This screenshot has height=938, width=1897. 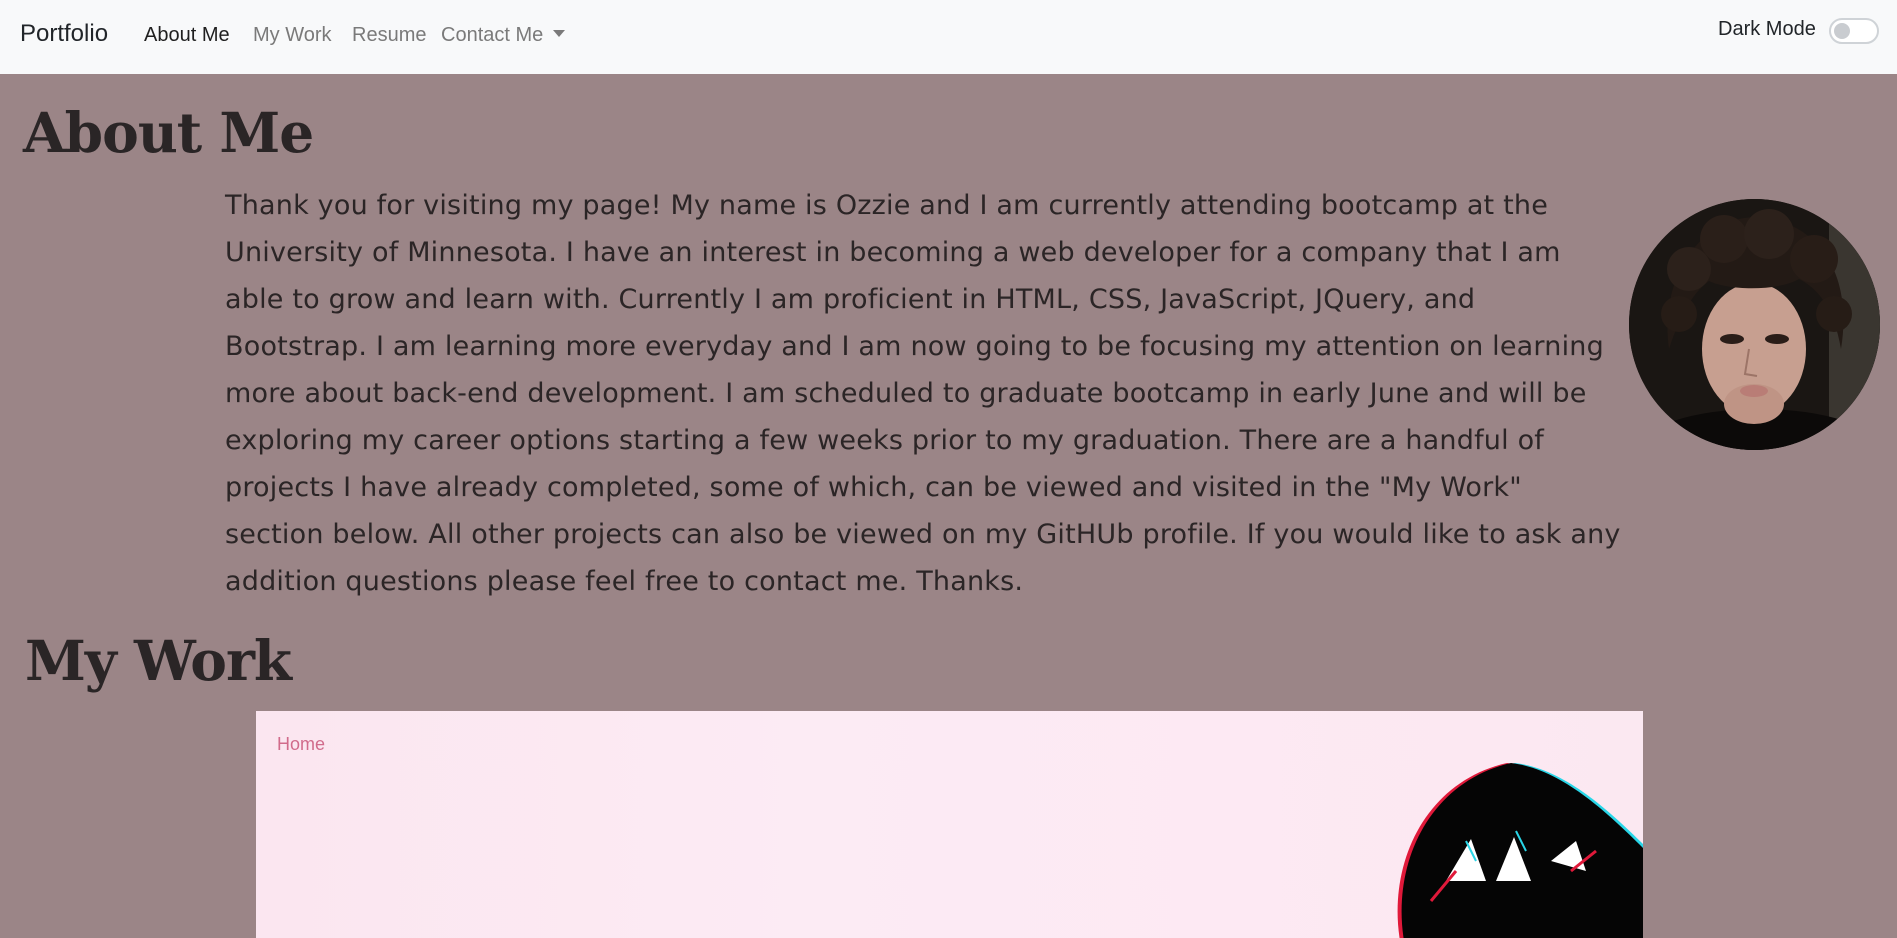 I want to click on nav-link-my-work: My Work, so click(x=292, y=35).